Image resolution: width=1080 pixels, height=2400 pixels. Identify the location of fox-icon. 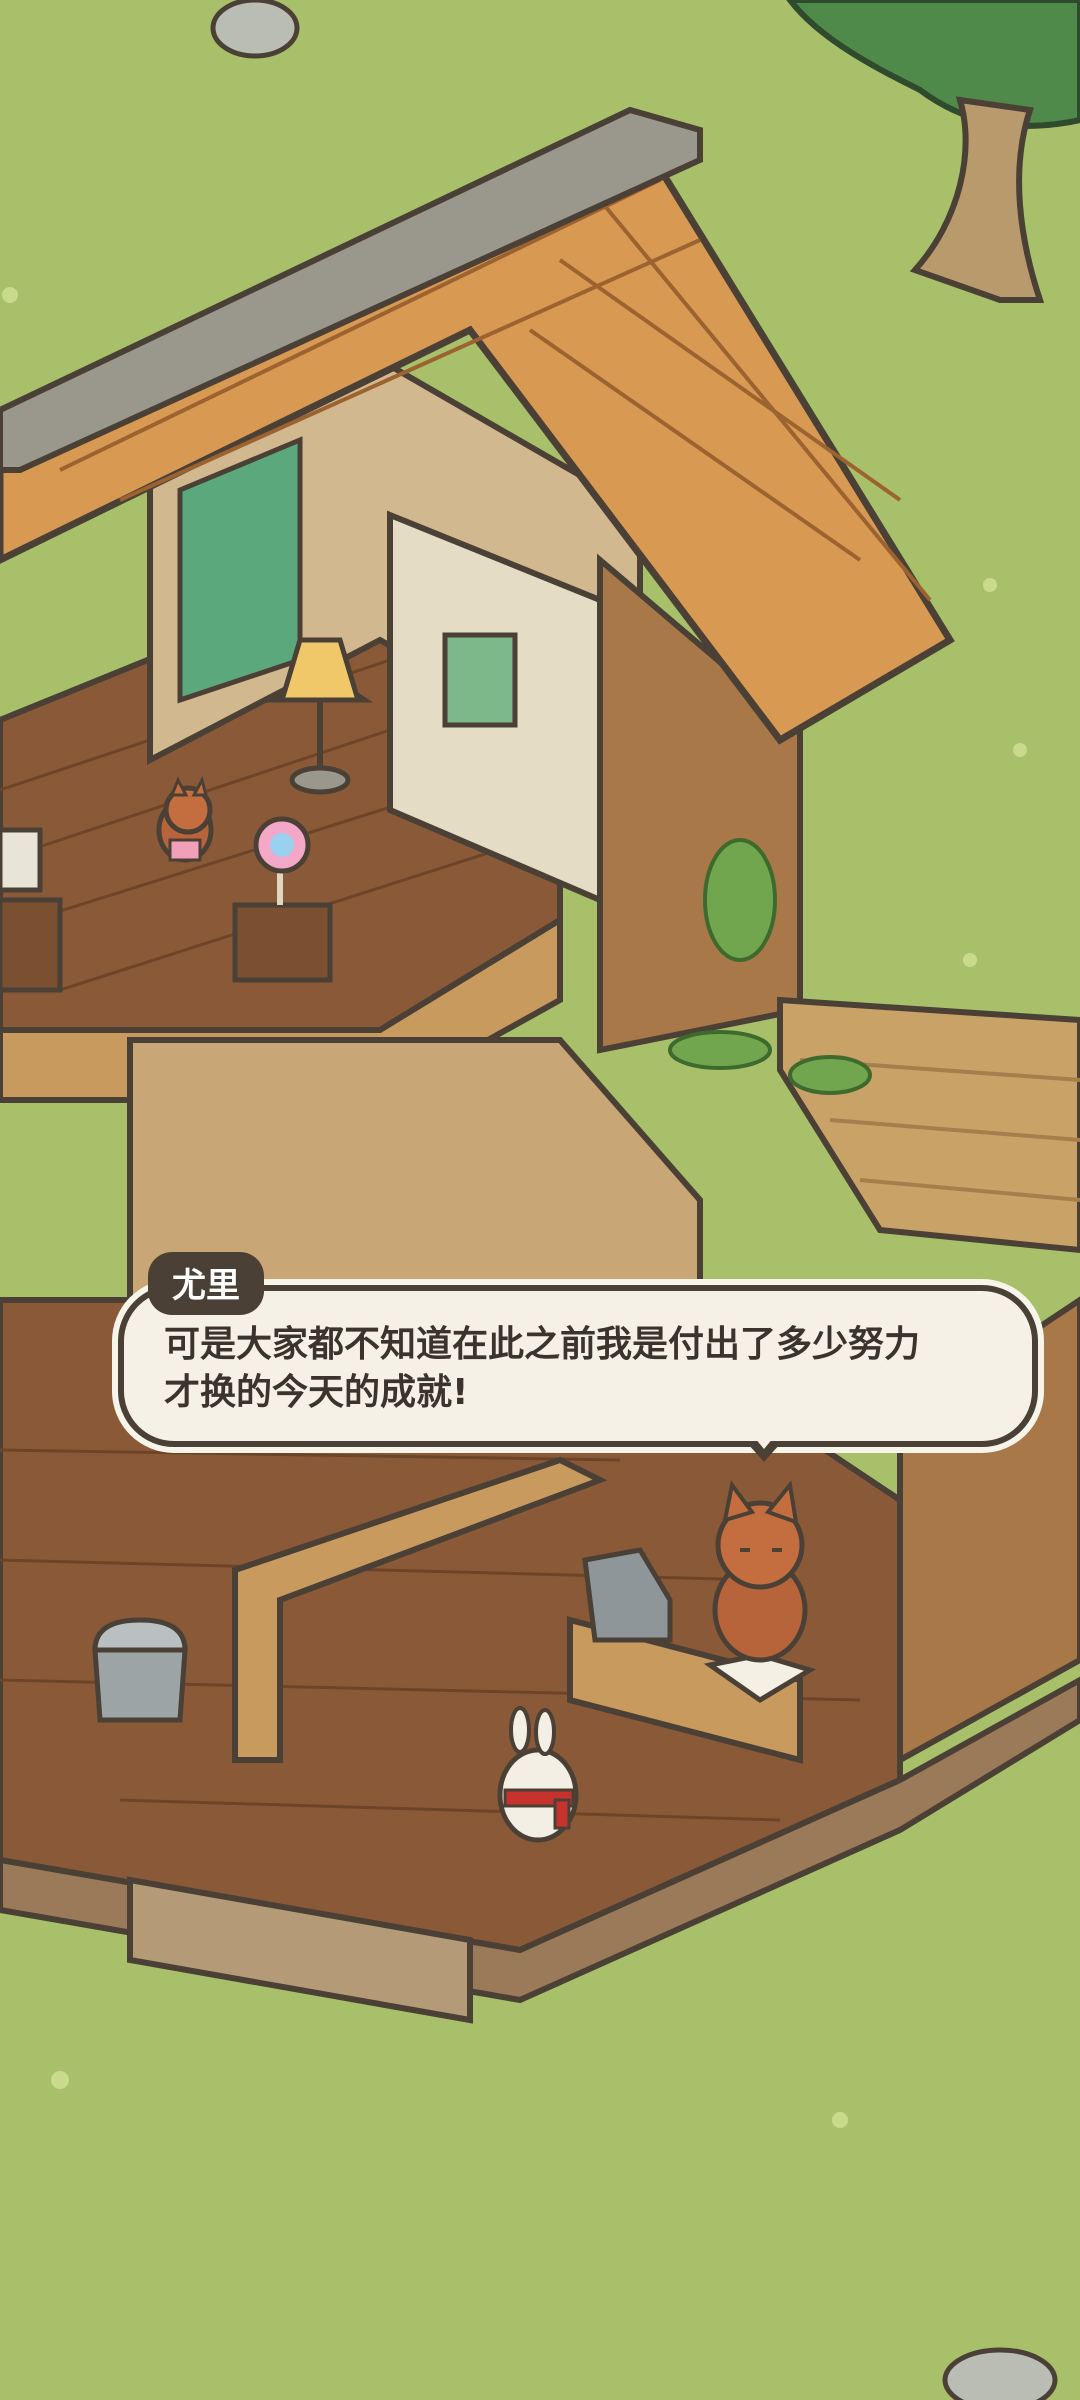
(760, 1571).